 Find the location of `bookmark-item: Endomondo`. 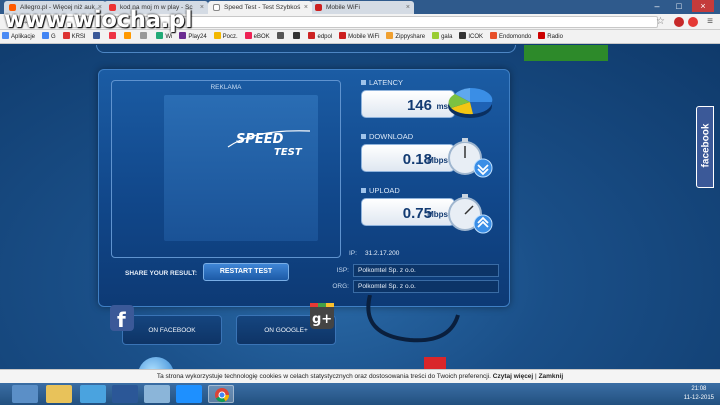

bookmark-item: Endomondo is located at coordinates (511, 36).